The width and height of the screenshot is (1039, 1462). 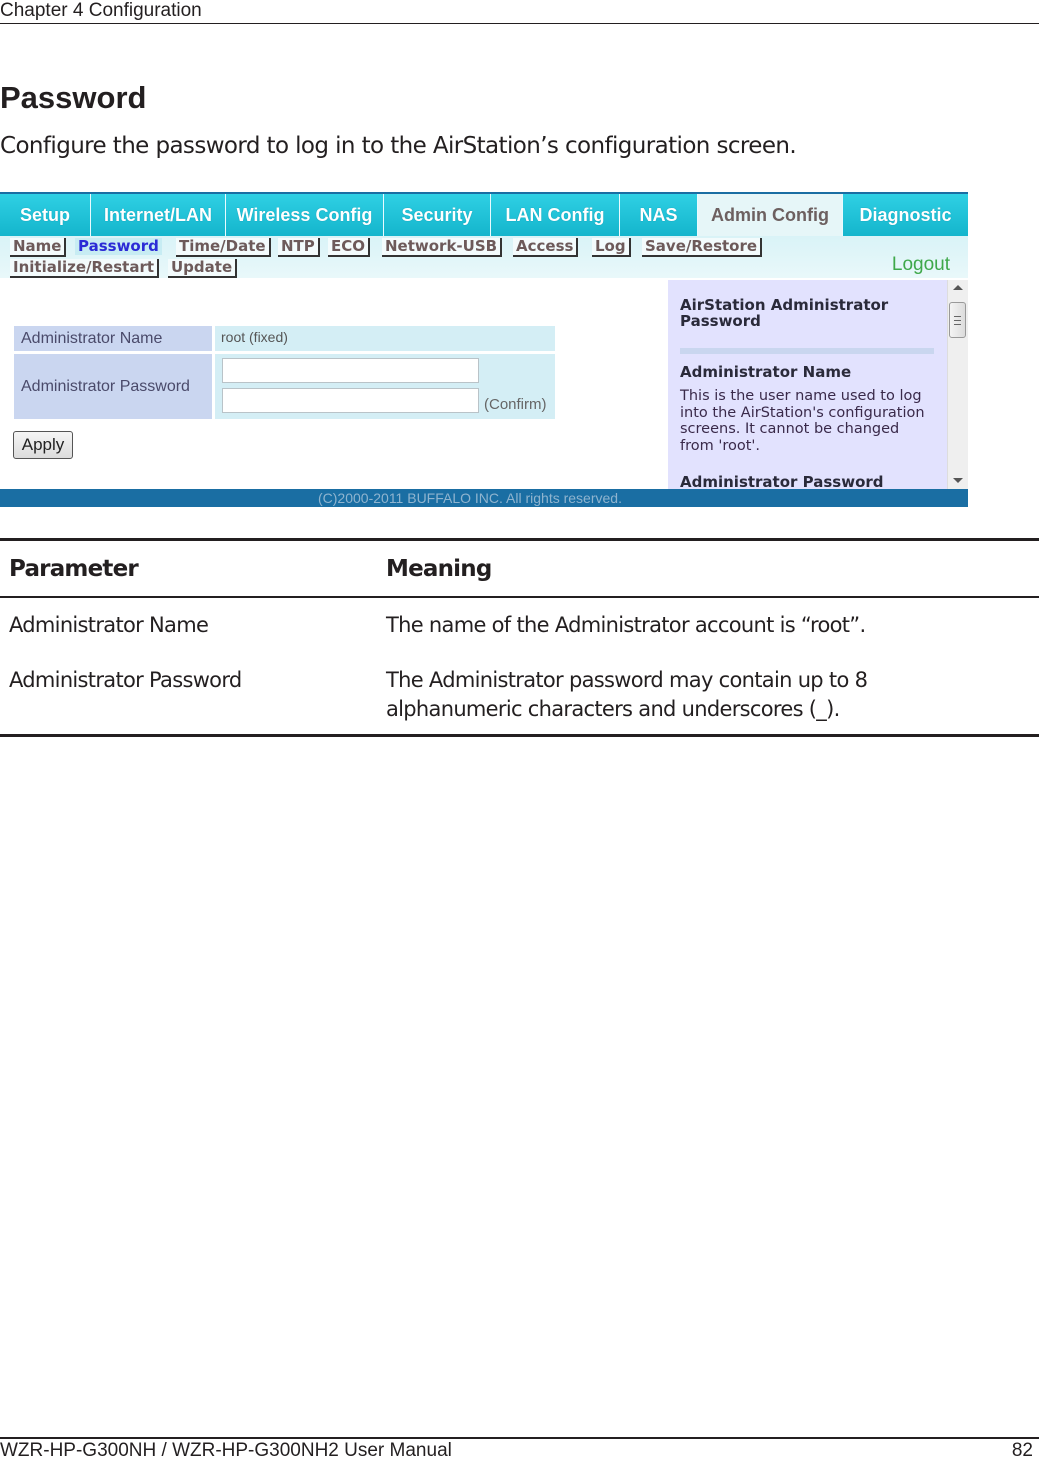 I want to click on subnav-initialize-restart: Initialize/Restart, so click(x=85, y=268).